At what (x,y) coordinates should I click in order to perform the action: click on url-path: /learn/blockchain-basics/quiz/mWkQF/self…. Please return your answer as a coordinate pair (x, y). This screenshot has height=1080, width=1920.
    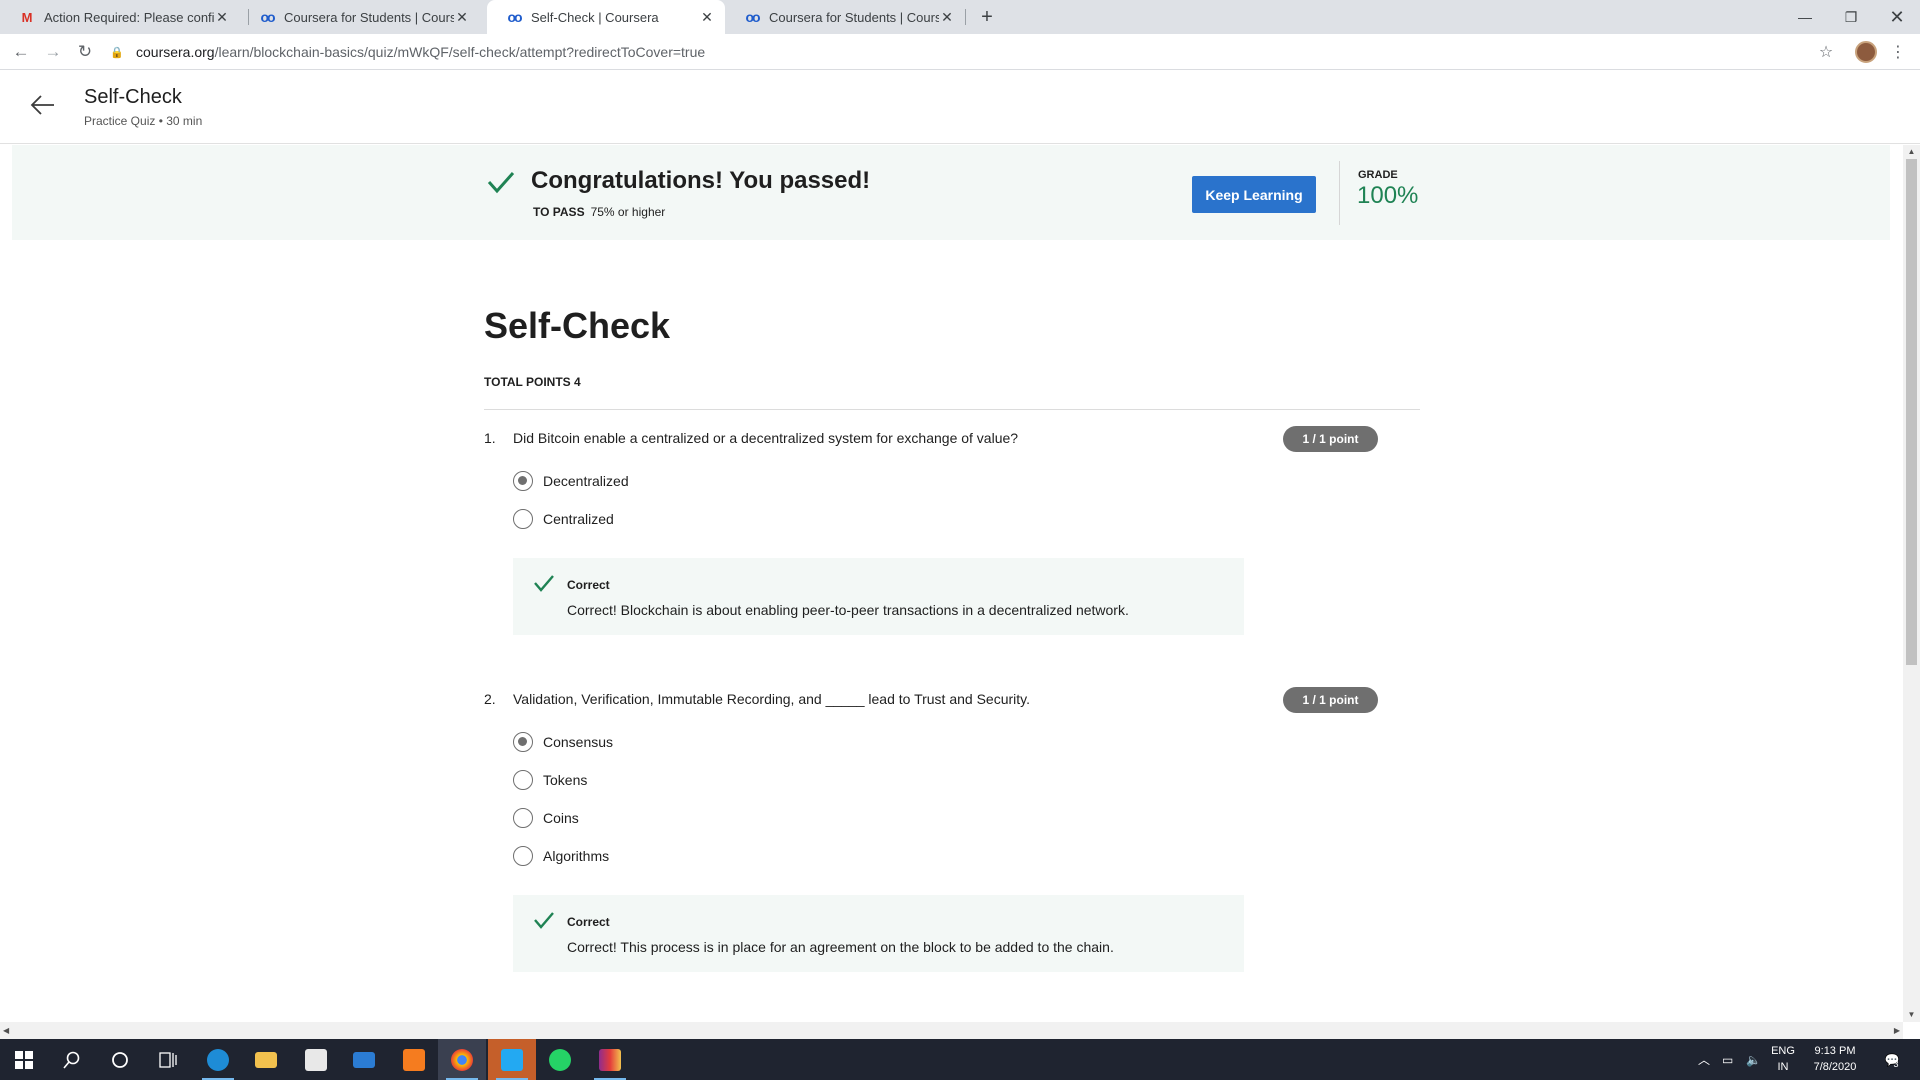
    Looking at the image, I should click on (460, 52).